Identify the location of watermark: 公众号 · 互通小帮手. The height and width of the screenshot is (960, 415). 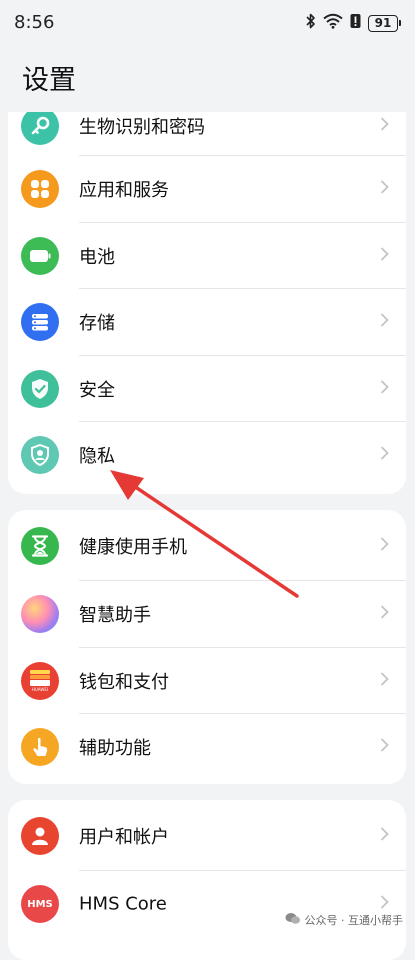
(344, 920).